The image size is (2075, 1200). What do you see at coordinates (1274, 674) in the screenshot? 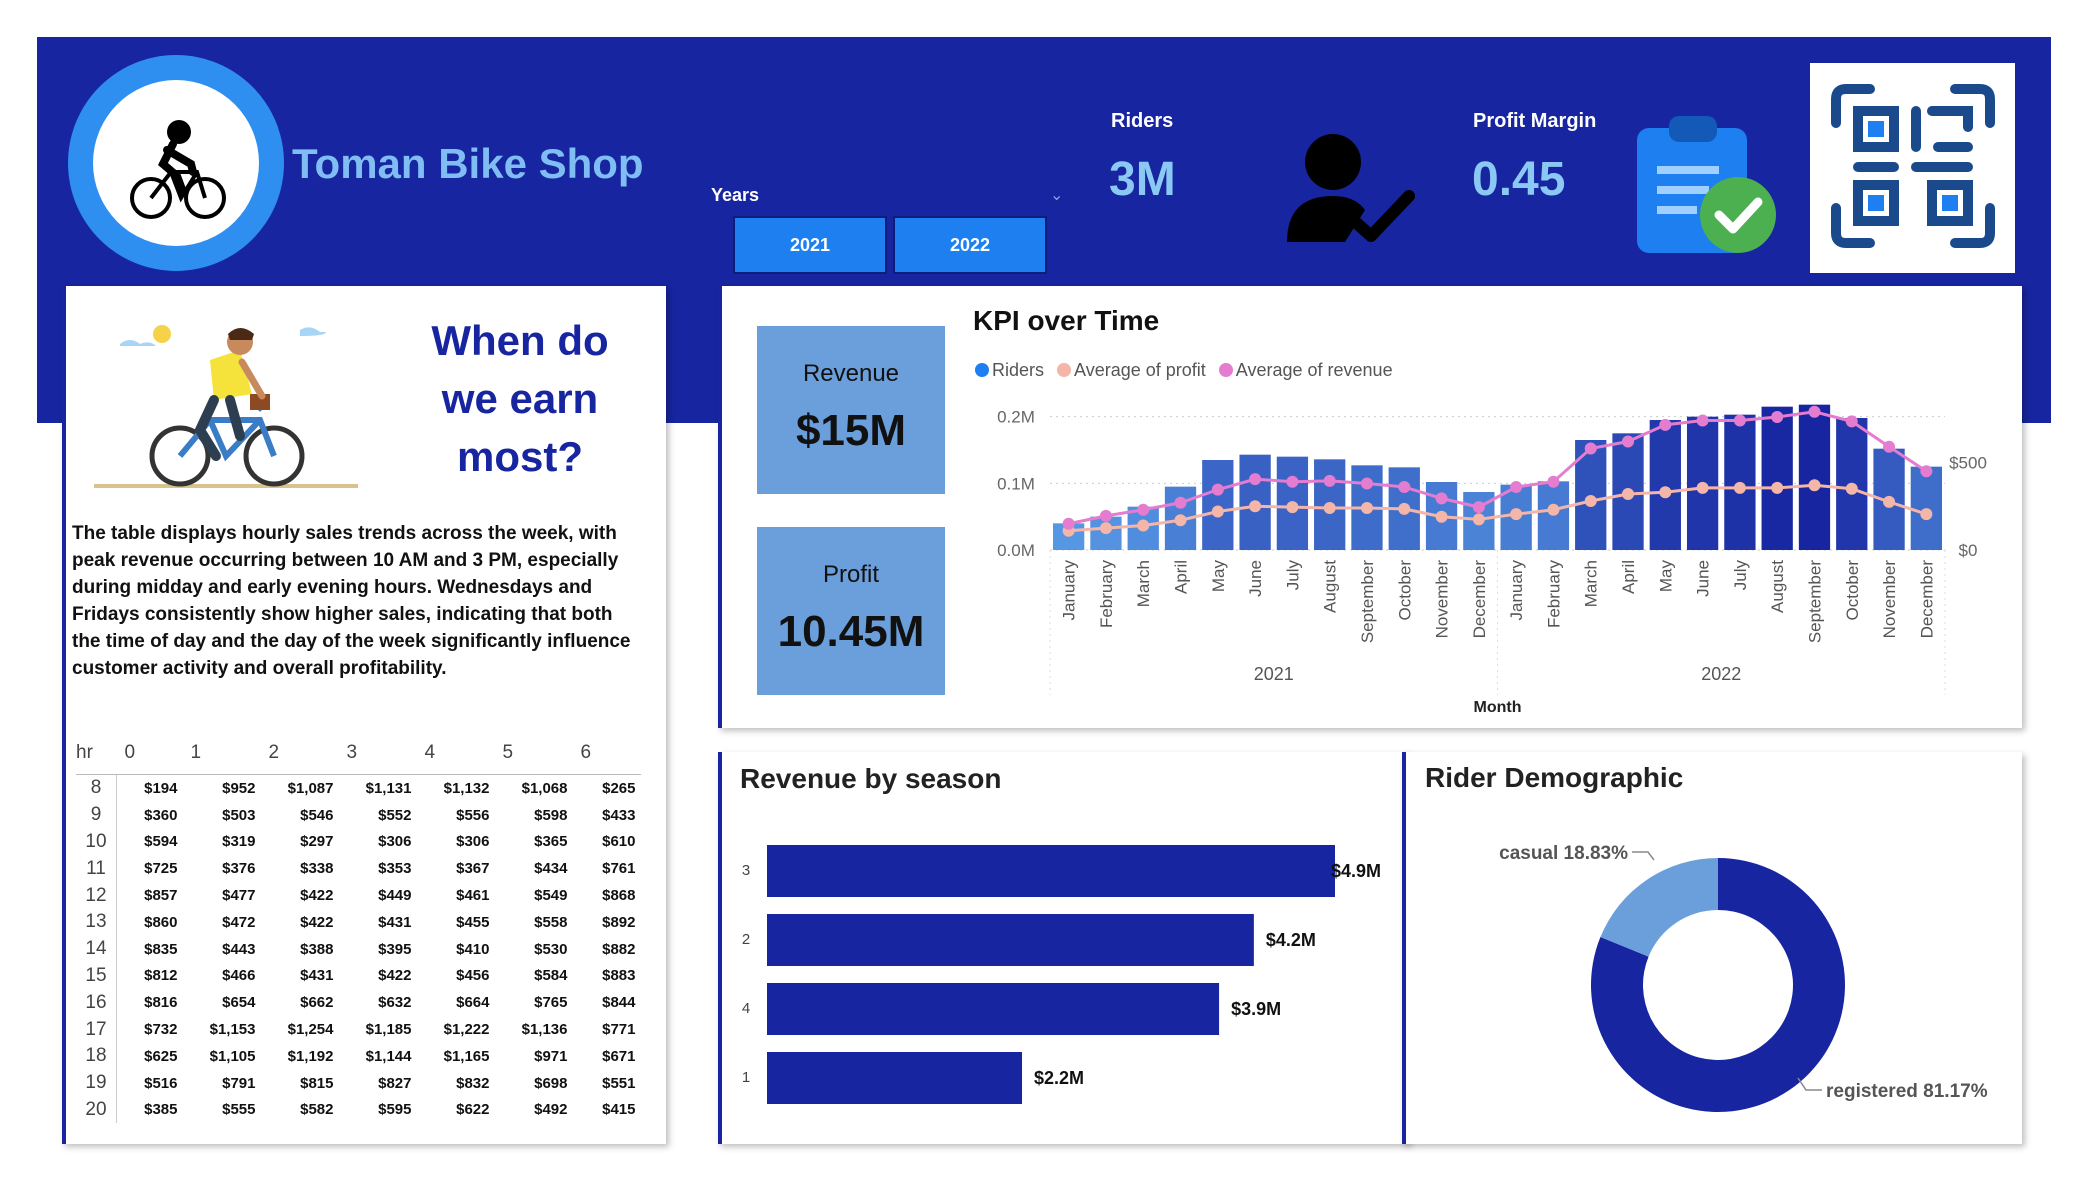
I see `year-group-label: 2021` at bounding box center [1274, 674].